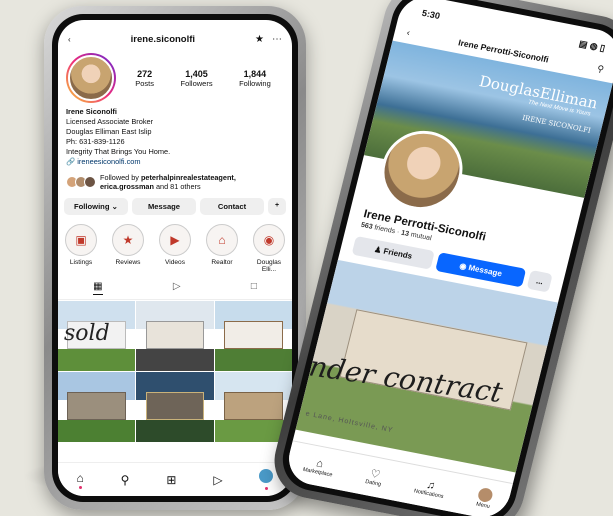  Describe the element at coordinates (177, 186) in the screenshot. I see `followed-suffix: and 81 others` at that location.